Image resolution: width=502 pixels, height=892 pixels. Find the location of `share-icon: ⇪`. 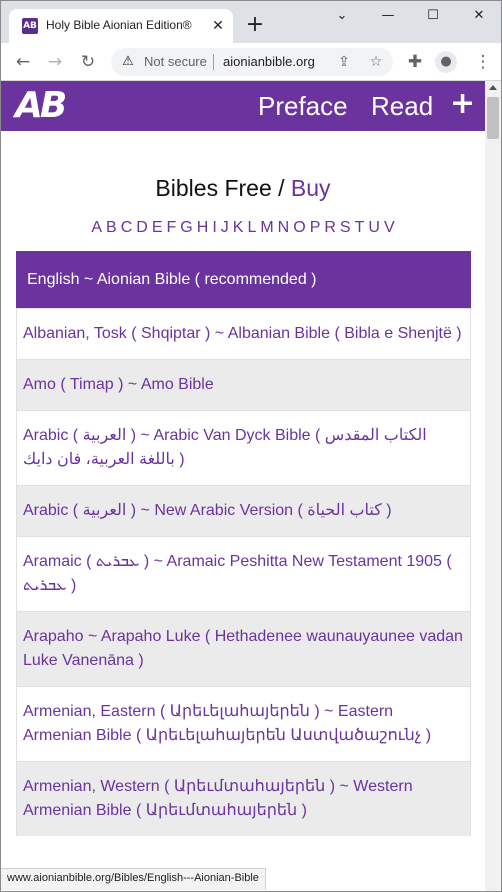

share-icon: ⇪ is located at coordinates (344, 62).